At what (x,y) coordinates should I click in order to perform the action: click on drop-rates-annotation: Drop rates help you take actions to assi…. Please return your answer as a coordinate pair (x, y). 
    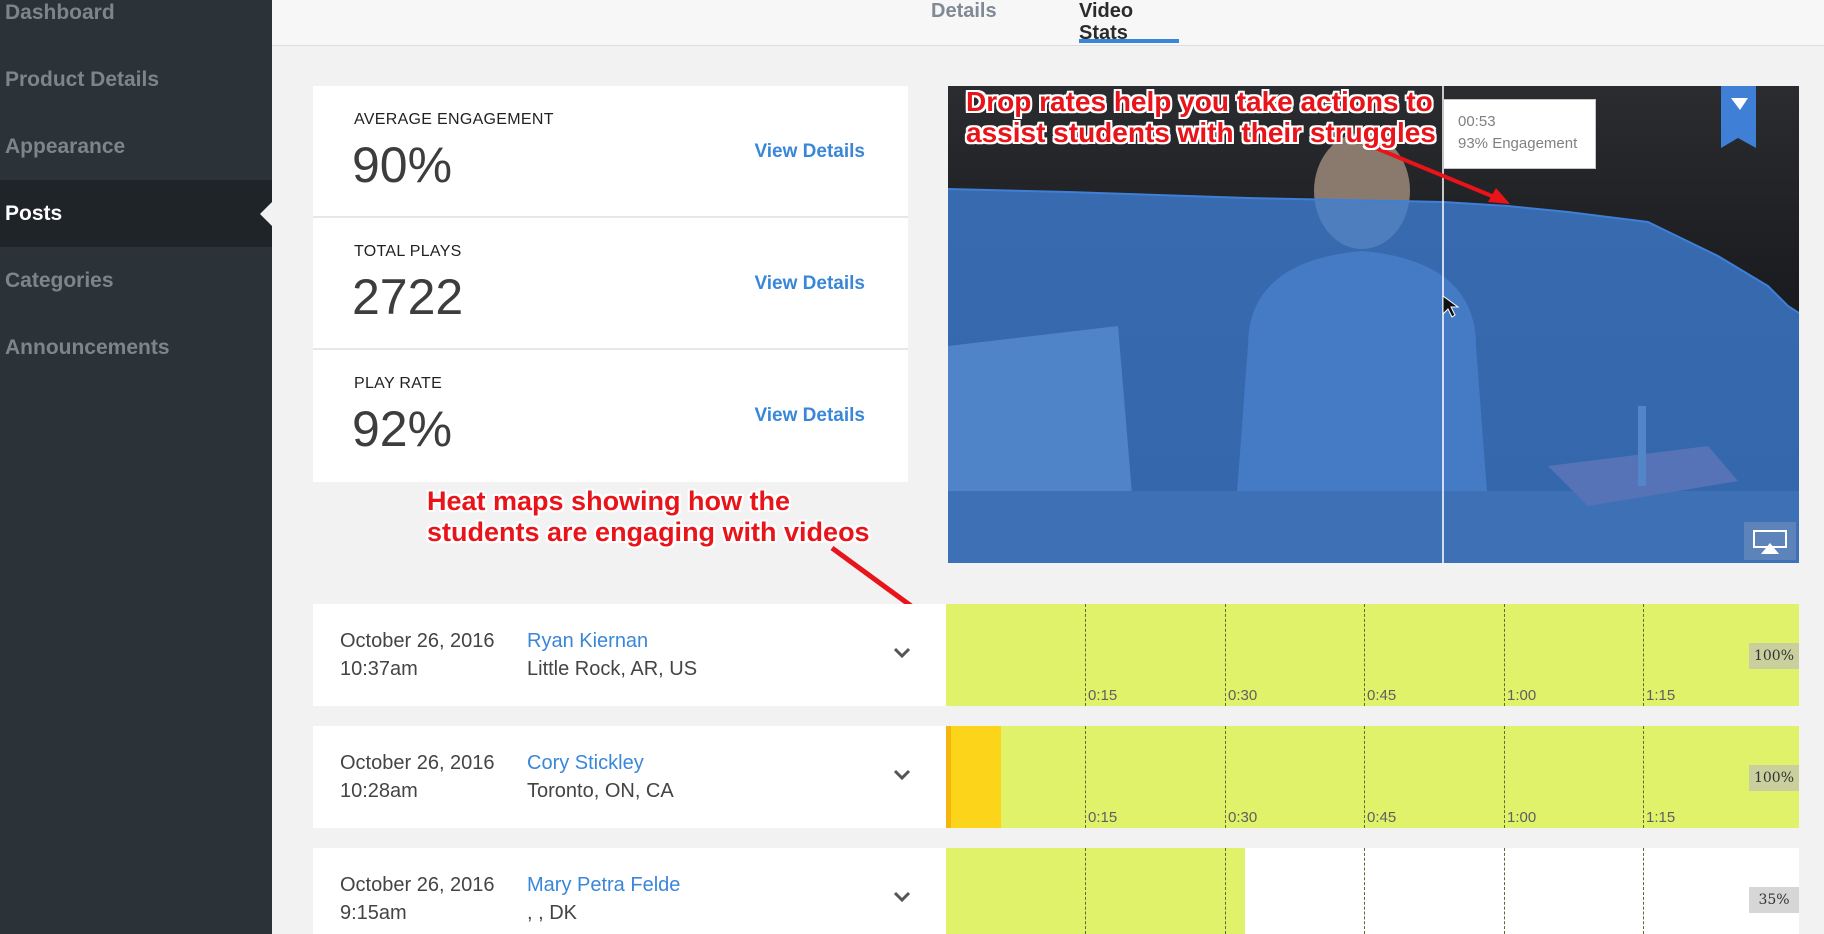
    Looking at the image, I should click on (1201, 117).